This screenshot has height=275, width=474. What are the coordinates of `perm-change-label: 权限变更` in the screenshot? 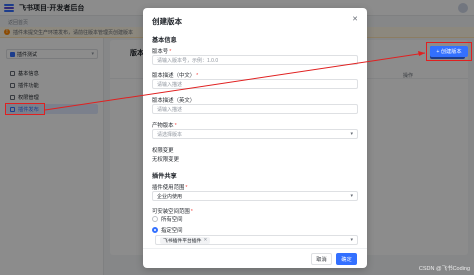 It's located at (163, 151).